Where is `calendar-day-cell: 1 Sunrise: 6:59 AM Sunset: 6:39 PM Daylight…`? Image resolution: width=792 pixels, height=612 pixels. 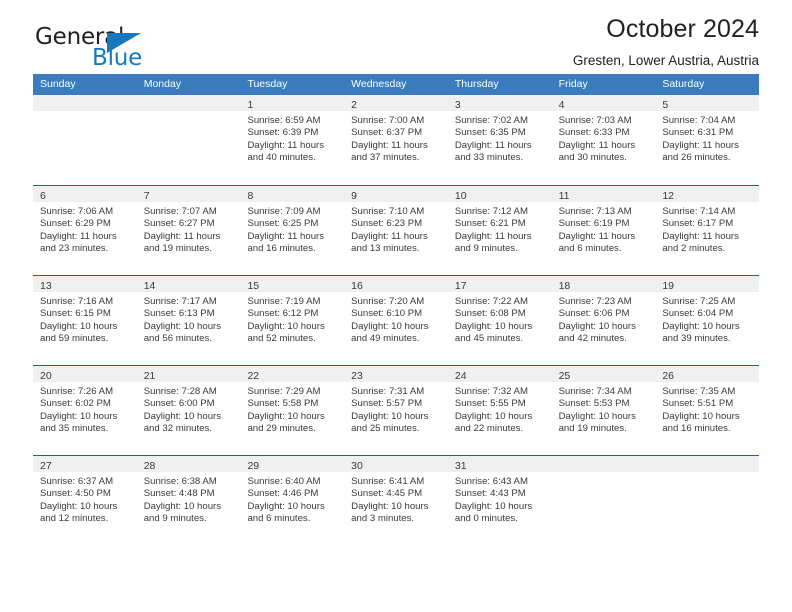
calendar-day-cell: 1 Sunrise: 6:59 AM Sunset: 6:39 PM Daylight… is located at coordinates (292, 140).